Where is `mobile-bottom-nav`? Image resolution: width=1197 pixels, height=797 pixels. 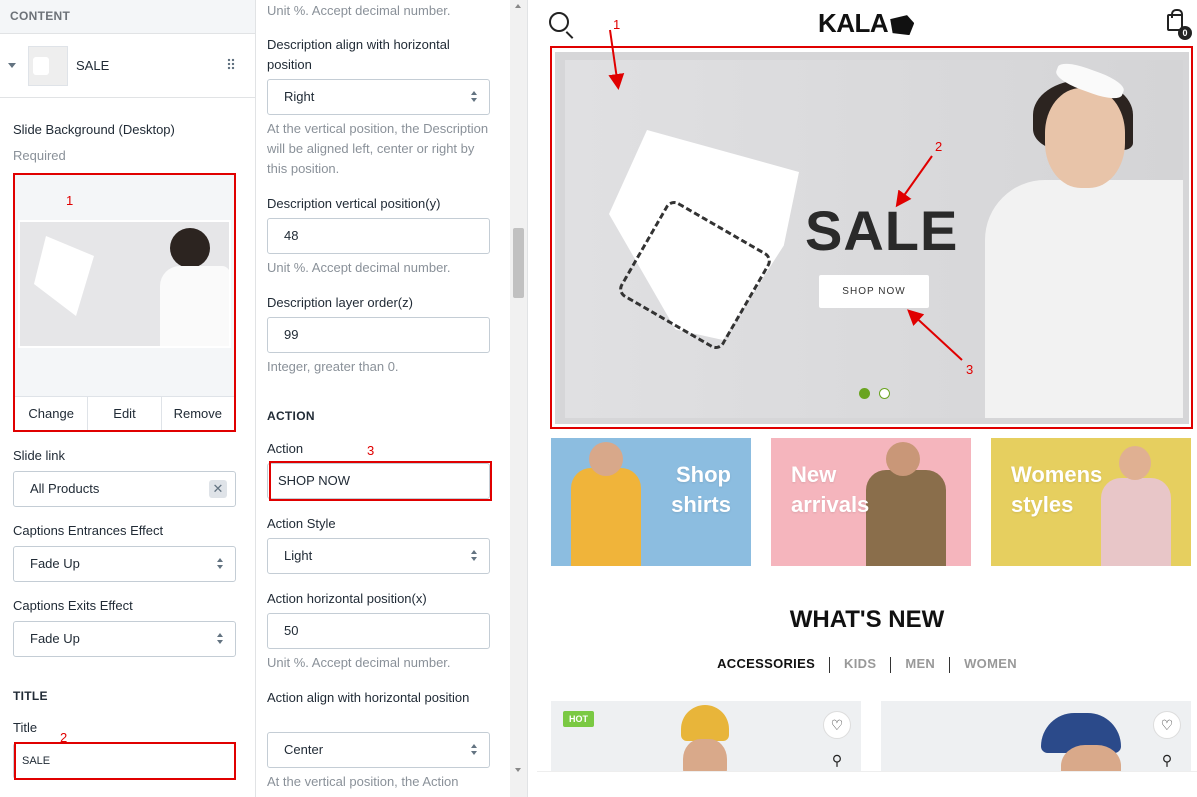
mobile-bottom-nav is located at coordinates (867, 784).